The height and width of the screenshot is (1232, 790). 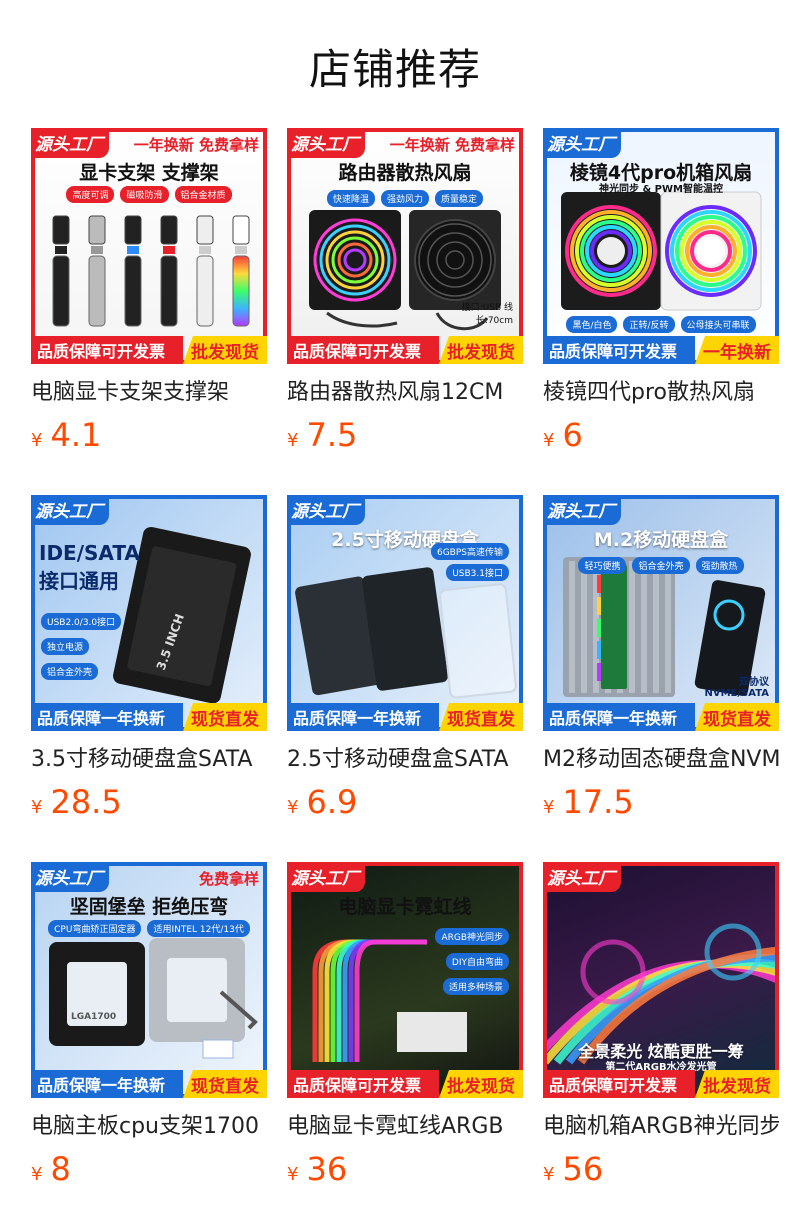 What do you see at coordinates (405, 1170) in the screenshot?
I see `product-price: ¥36` at bounding box center [405, 1170].